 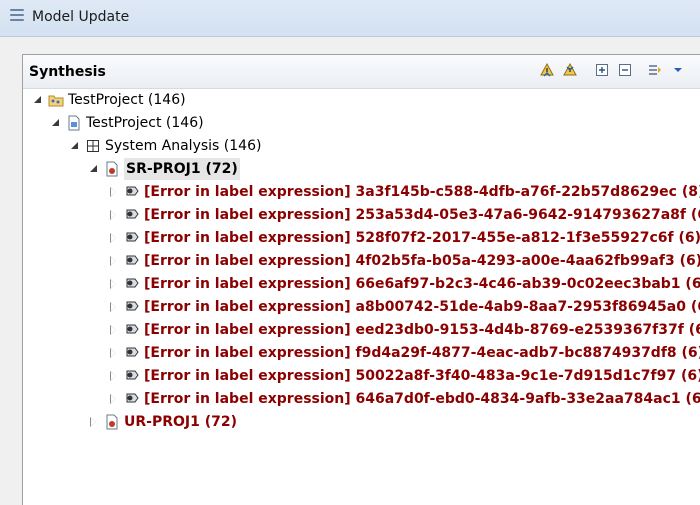 I want to click on expand-warnings-icon, so click(x=547, y=70).